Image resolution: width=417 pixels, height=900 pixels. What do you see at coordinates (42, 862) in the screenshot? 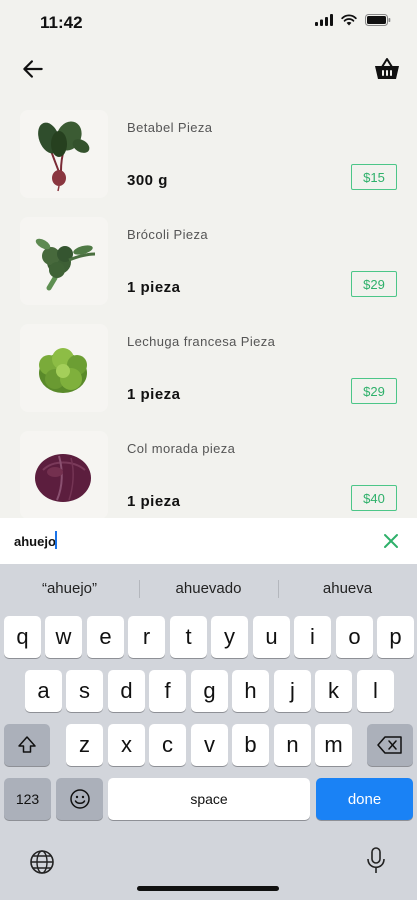
I see `globe-icon` at bounding box center [42, 862].